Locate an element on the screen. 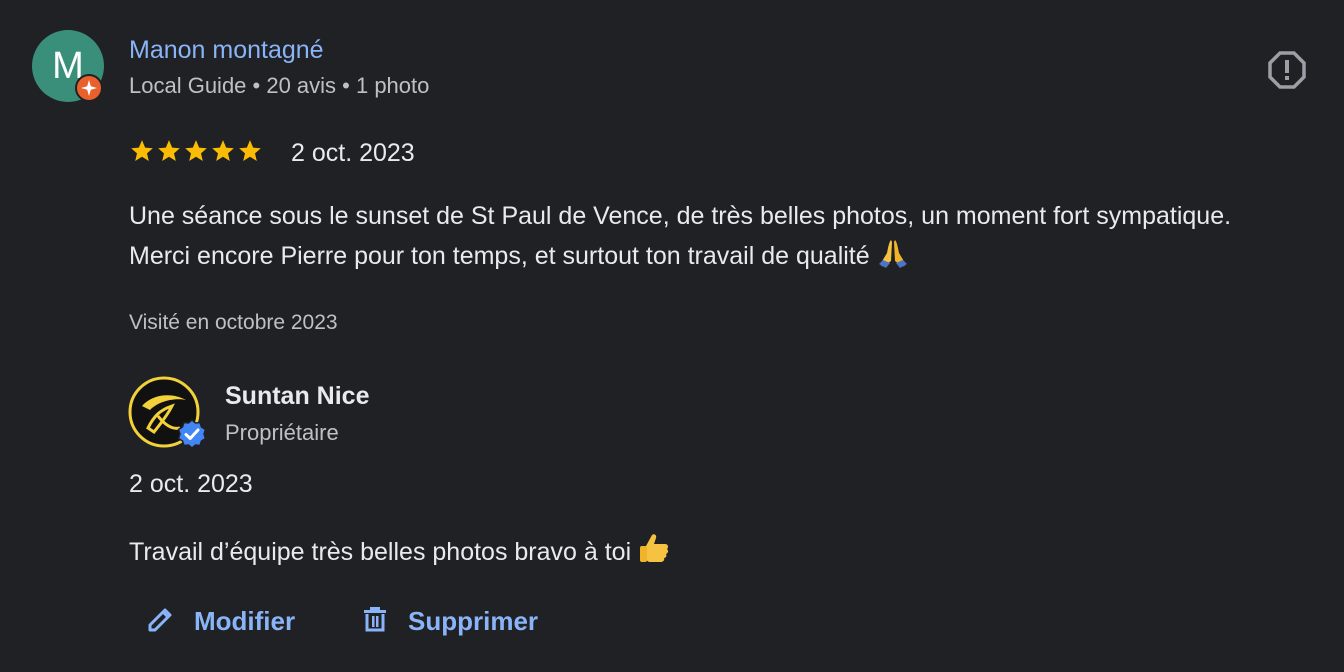 This screenshot has height=672, width=1344. local-guide-badge-icon is located at coordinates (89, 88).